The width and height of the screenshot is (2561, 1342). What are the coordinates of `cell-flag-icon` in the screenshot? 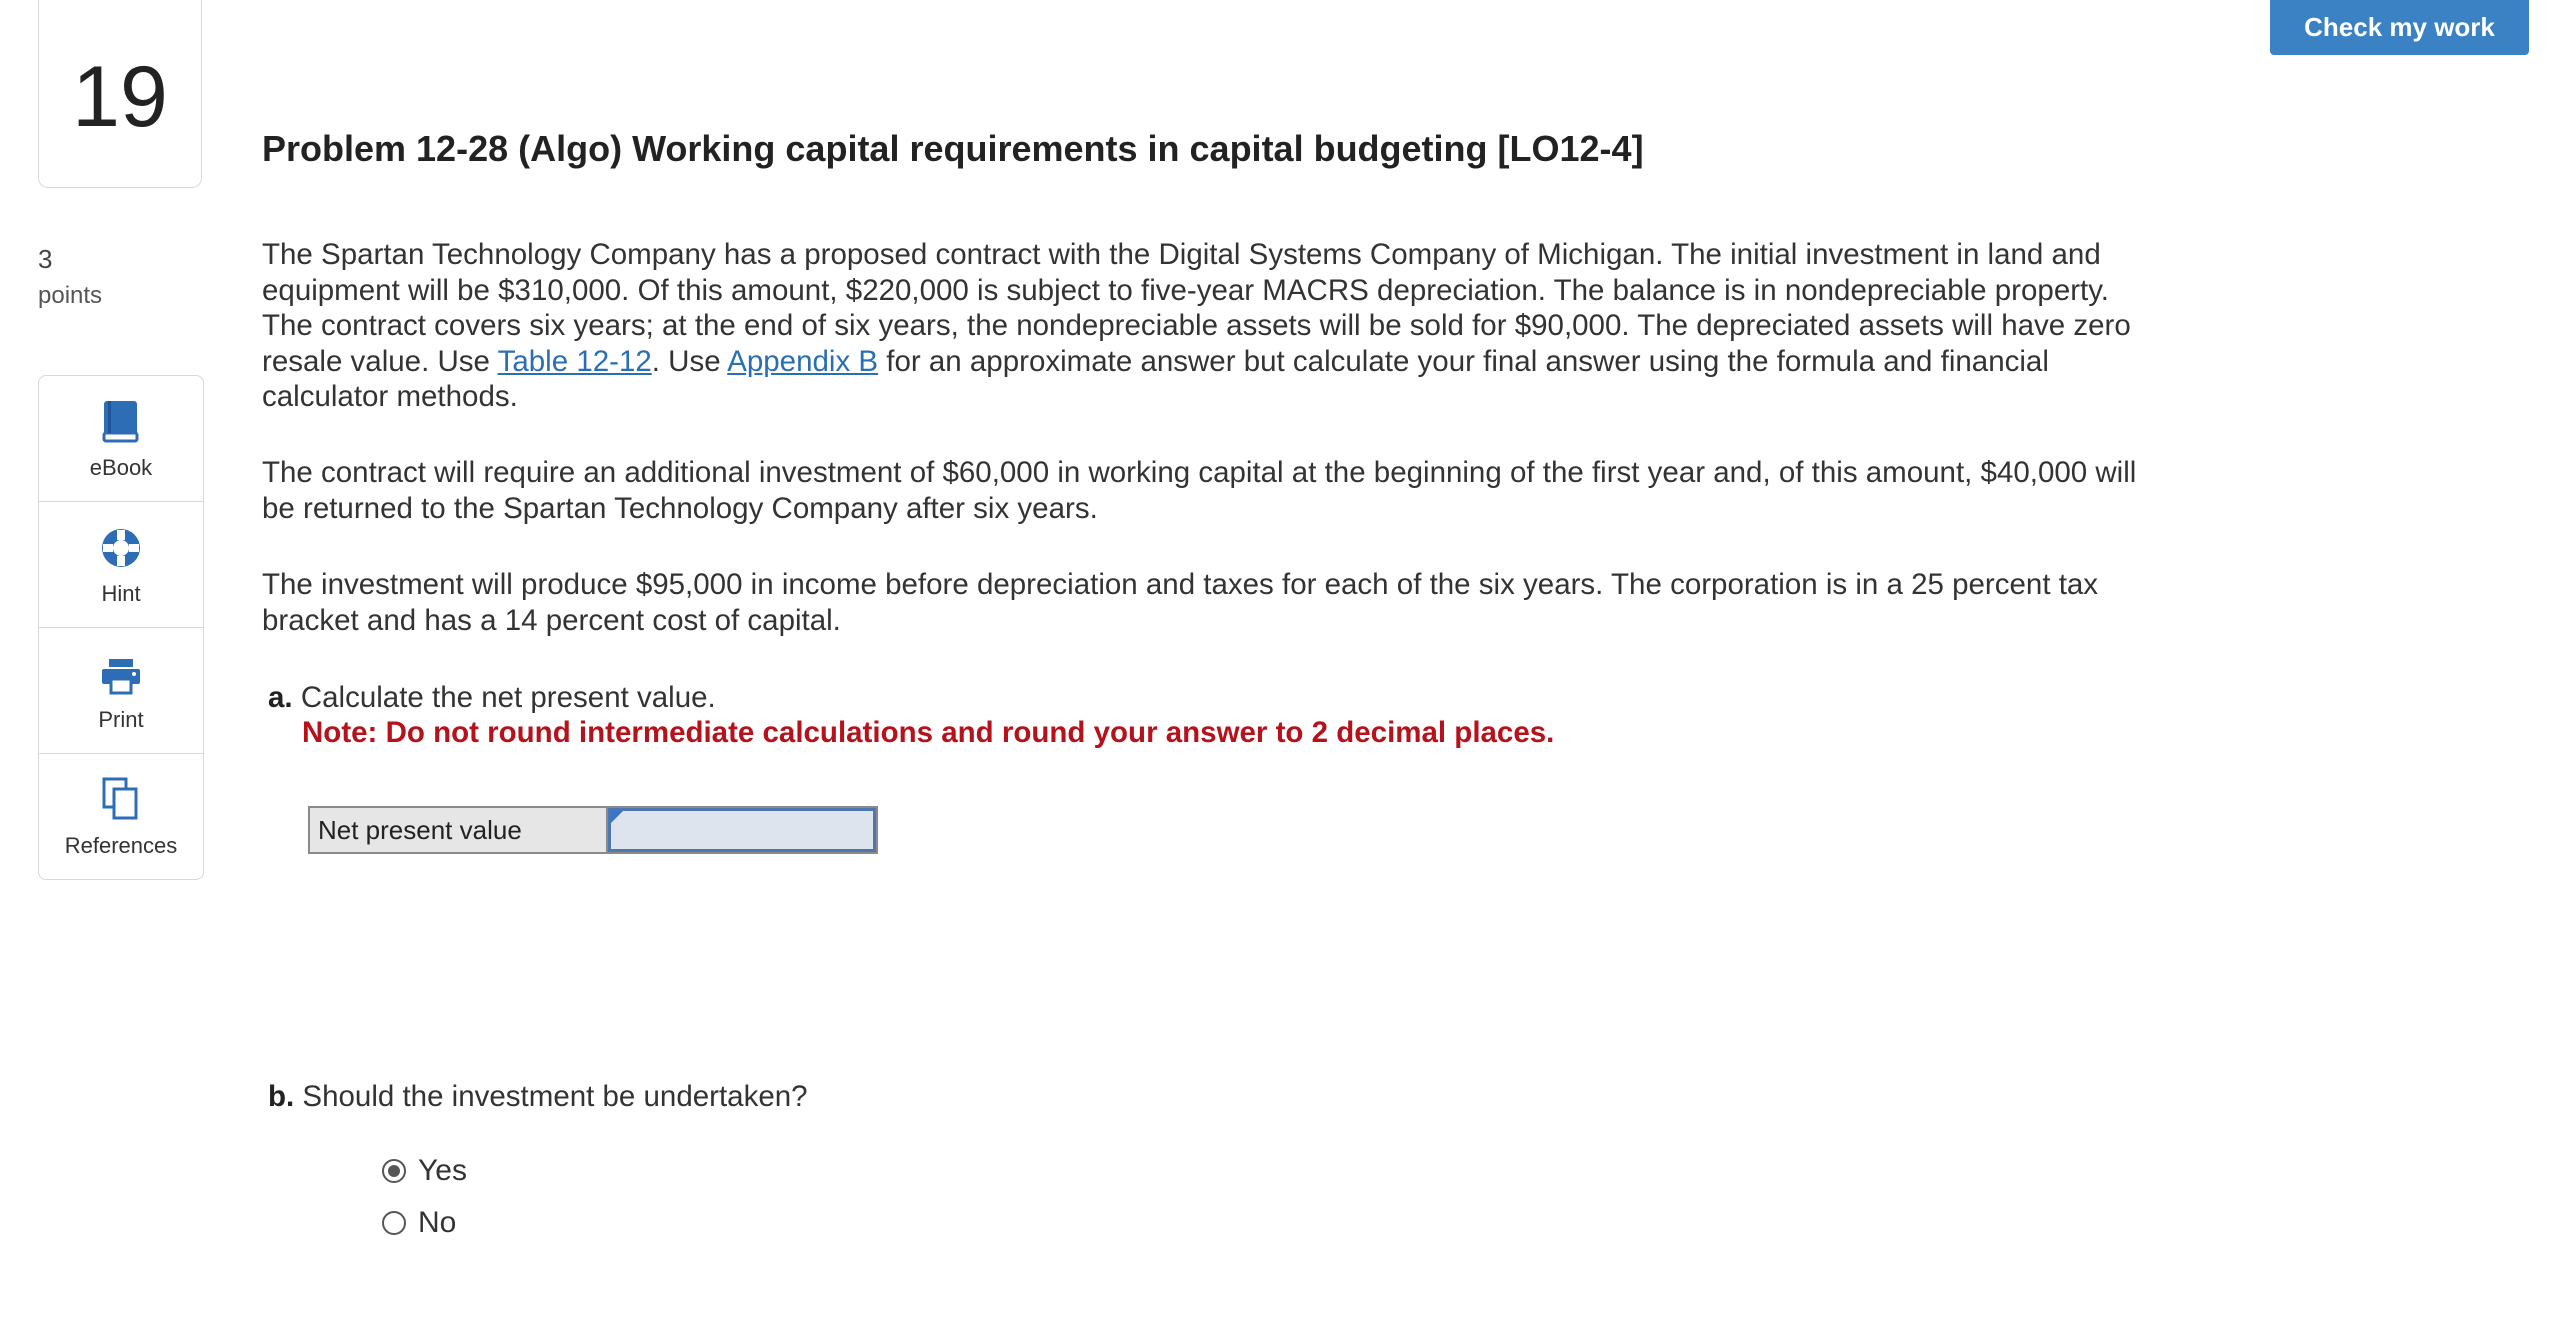 It's located at (617, 817).